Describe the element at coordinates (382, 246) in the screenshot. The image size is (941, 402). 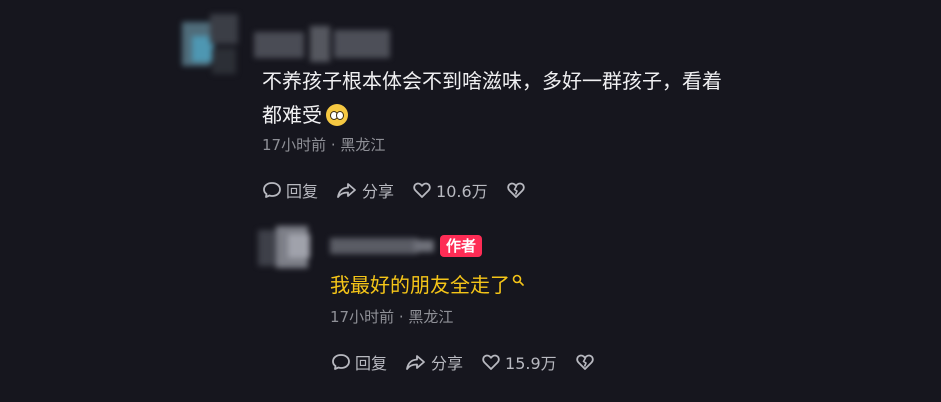
I see `author-name-blurred` at that location.